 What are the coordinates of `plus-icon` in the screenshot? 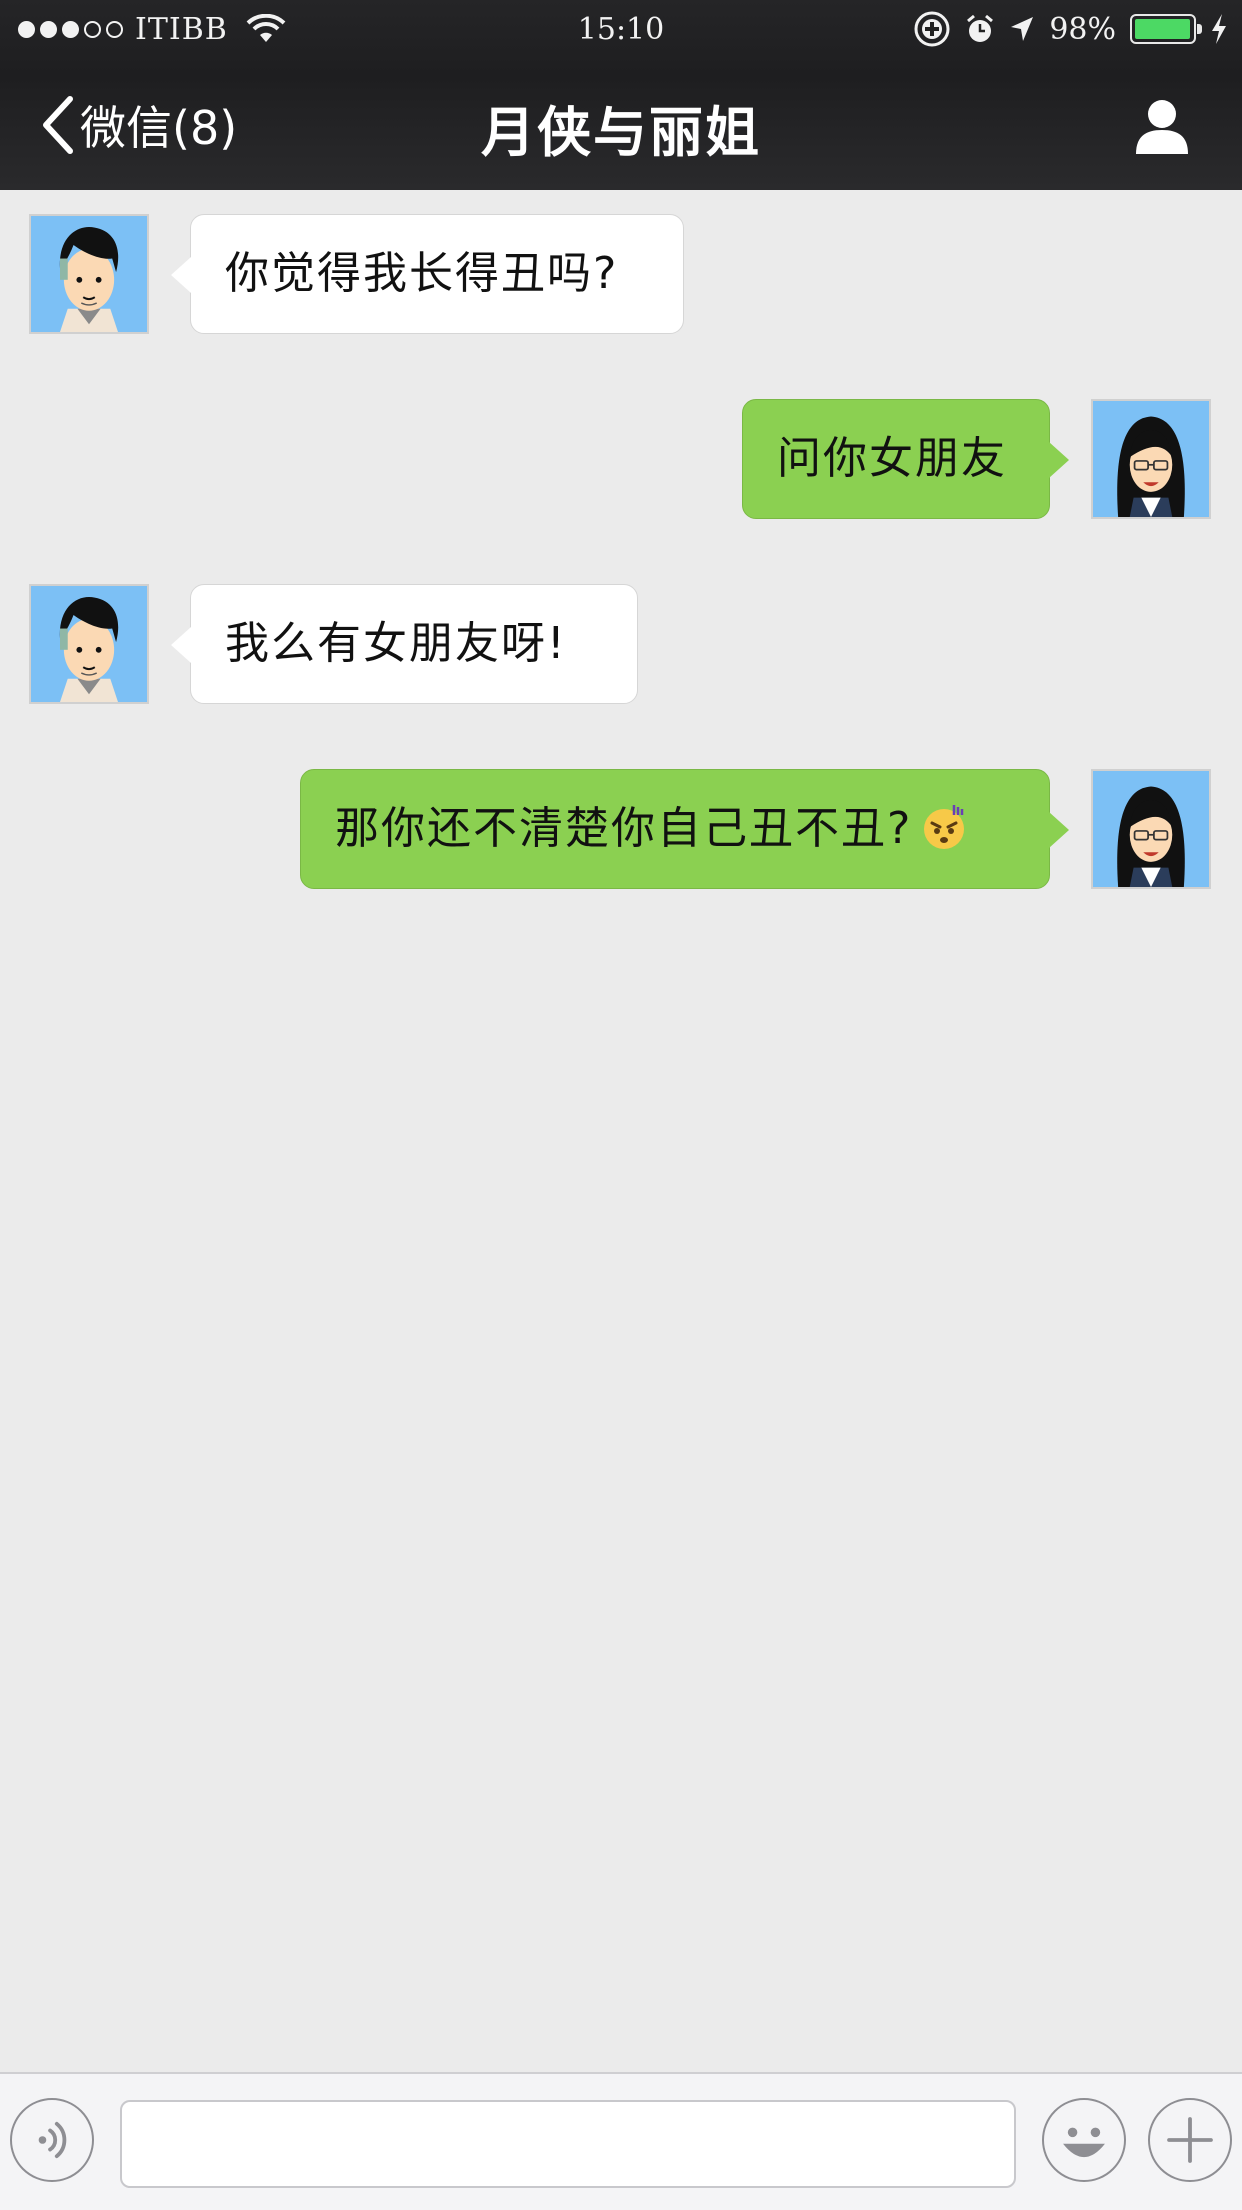 It's located at (1190, 2140).